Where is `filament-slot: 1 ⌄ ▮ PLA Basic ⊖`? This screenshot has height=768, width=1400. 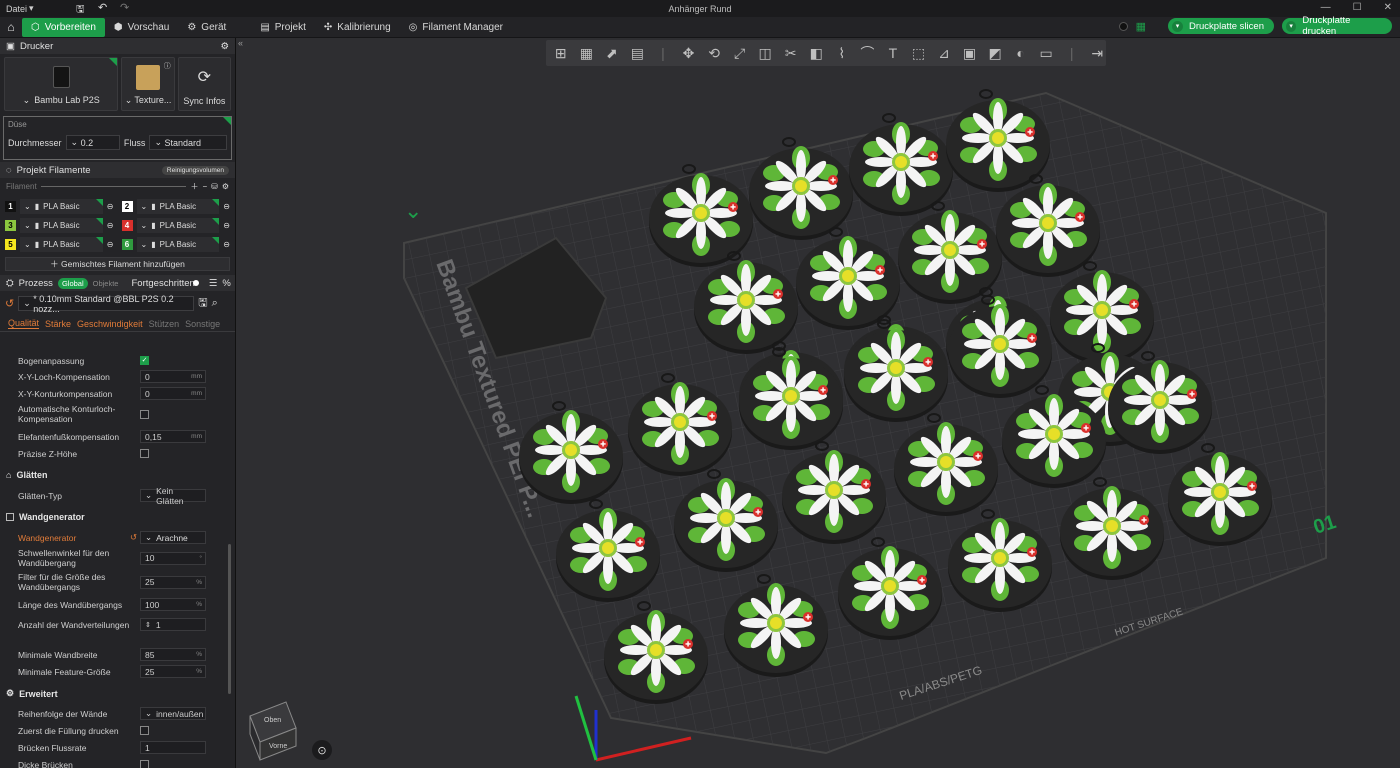 filament-slot: 1 ⌄ ▮ PLA Basic ⊖ is located at coordinates (59, 206).